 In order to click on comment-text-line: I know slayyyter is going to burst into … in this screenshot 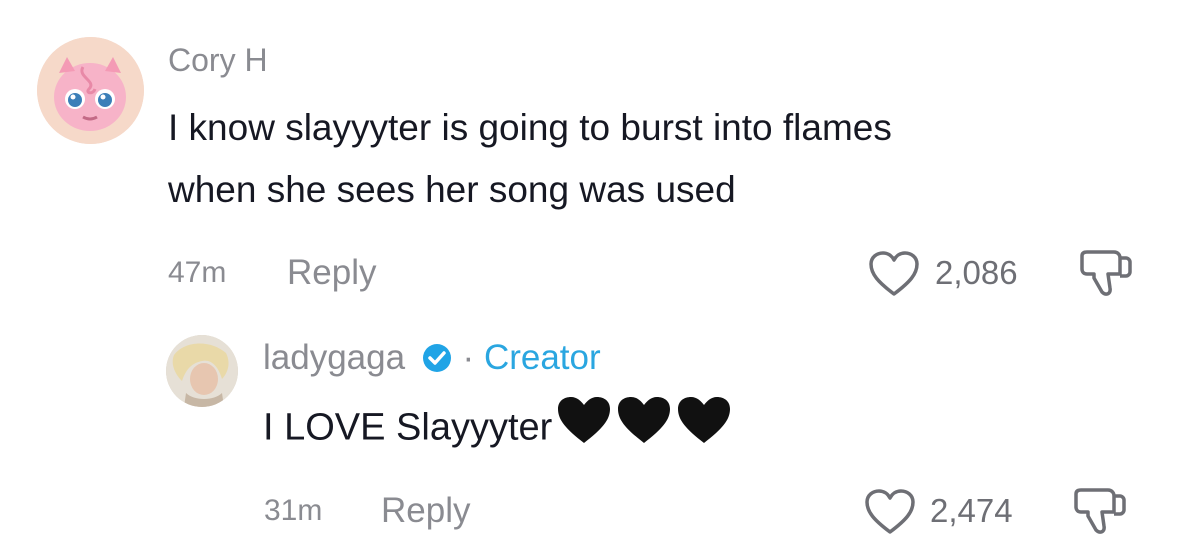, I will do `click(530, 127)`.